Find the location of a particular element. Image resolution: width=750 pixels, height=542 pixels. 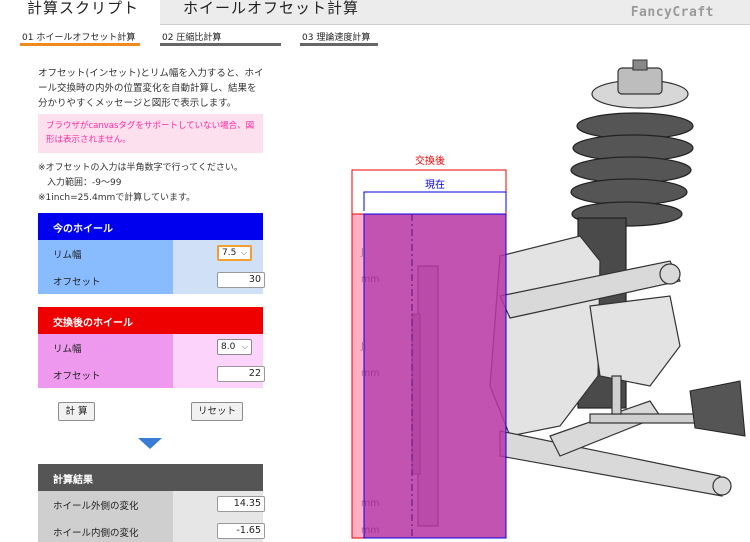

wheel-overlay is located at coordinates (429, 376).